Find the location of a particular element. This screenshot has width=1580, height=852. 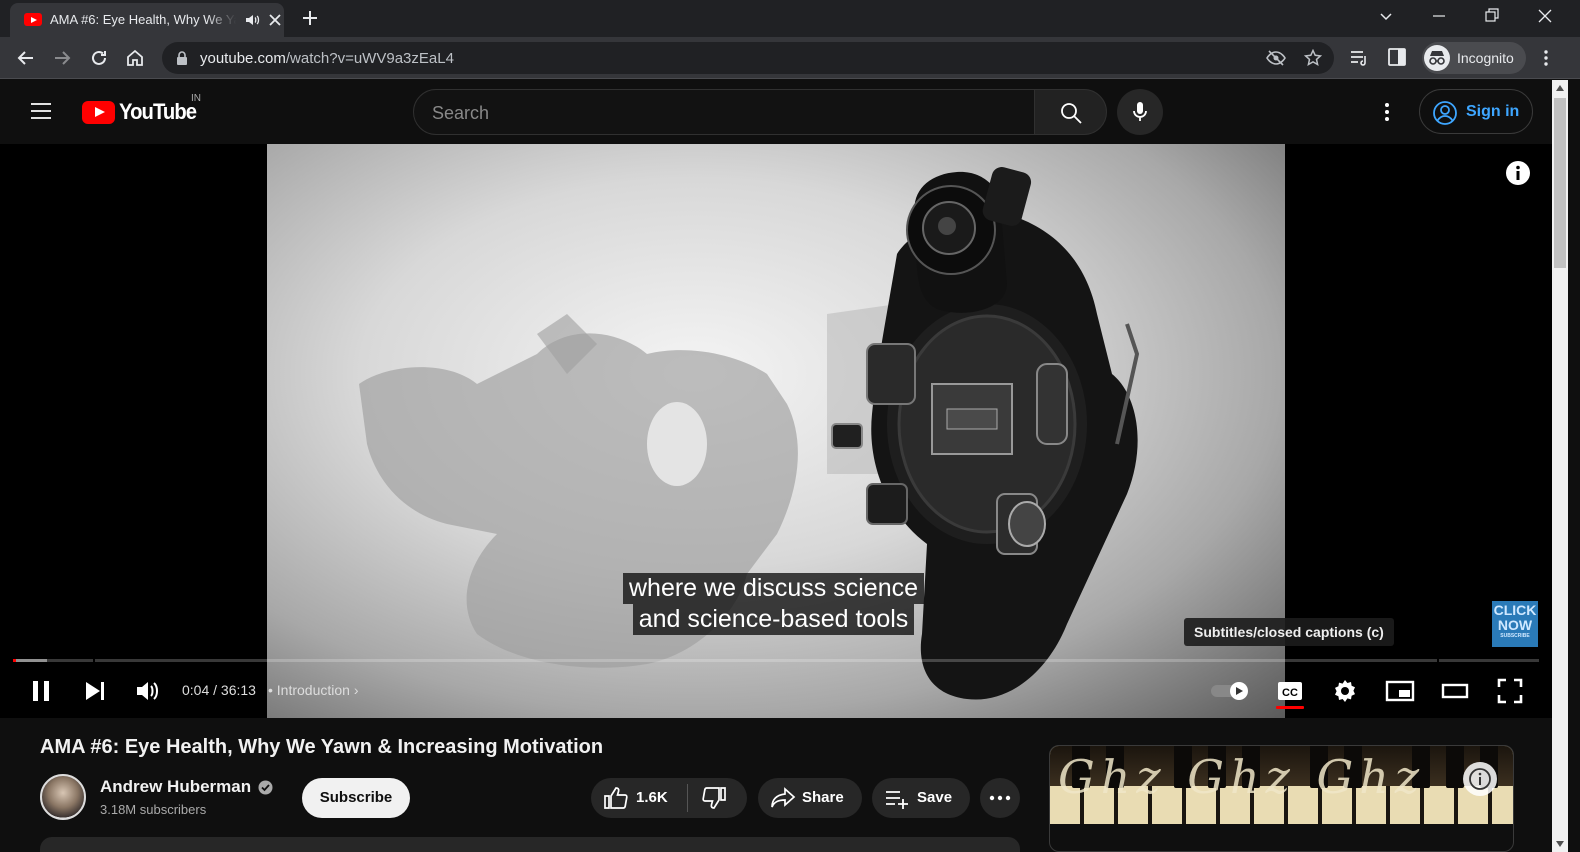

like-count: 1.6K is located at coordinates (652, 797).